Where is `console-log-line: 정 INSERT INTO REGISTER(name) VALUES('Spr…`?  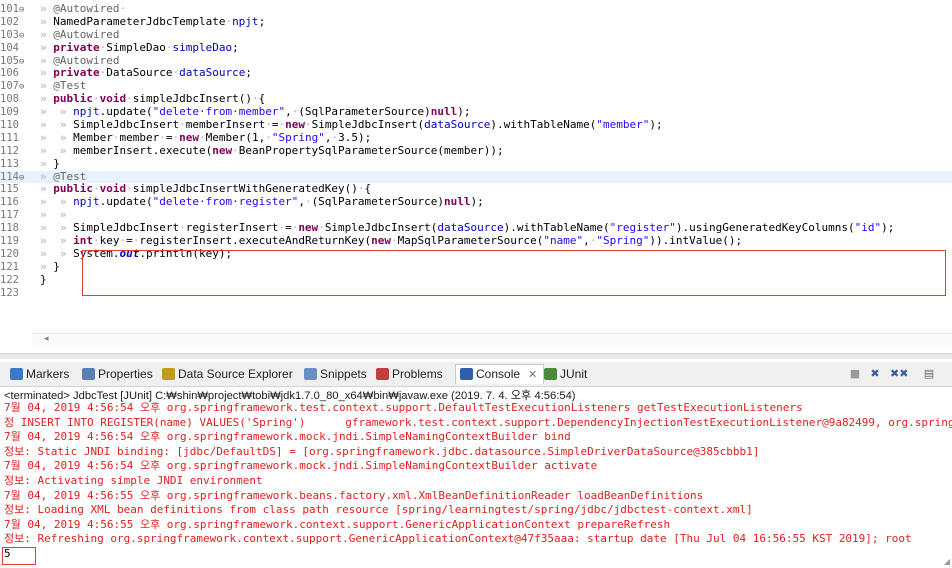
console-log-line: 정 INSERT INTO REGISTER(name) VALUES('Spr… is located at coordinates (478, 422).